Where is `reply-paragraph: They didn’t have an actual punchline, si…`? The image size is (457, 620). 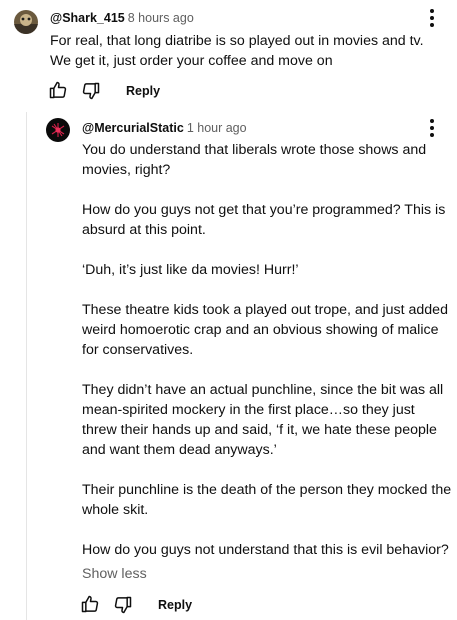 reply-paragraph: They didn’t have an actual punchline, si… is located at coordinates (263, 420).